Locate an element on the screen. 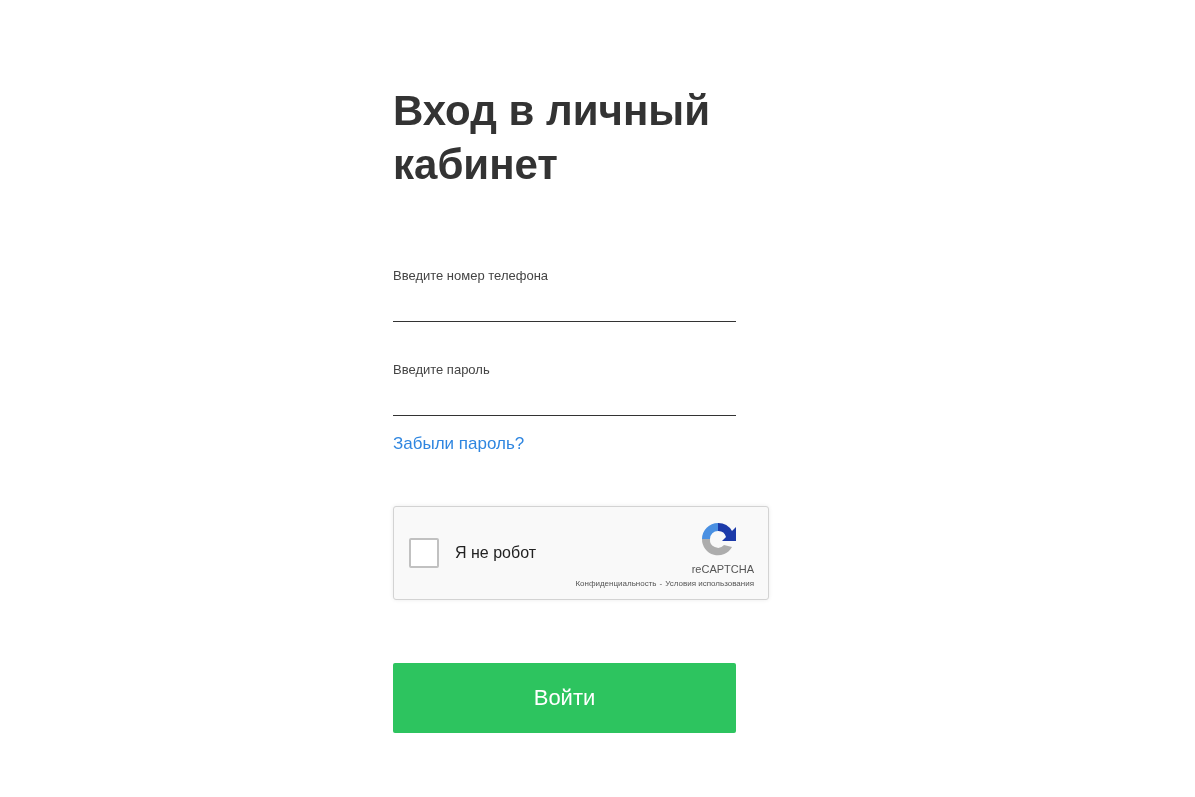 This screenshot has width=1195, height=797. privacy-link: Конфиденциальность is located at coordinates (616, 583).